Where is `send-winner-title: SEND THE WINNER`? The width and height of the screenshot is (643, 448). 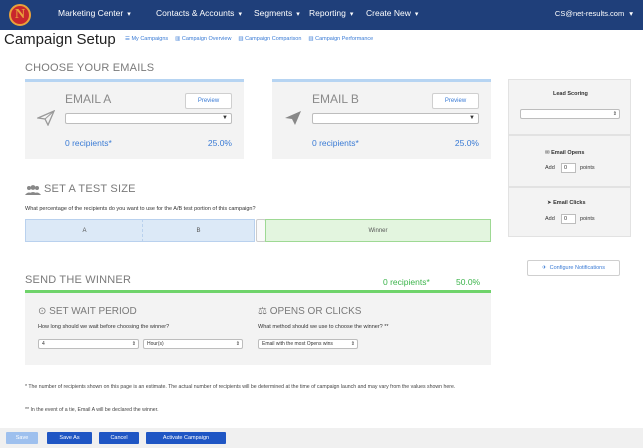 send-winner-title: SEND THE WINNER is located at coordinates (78, 280).